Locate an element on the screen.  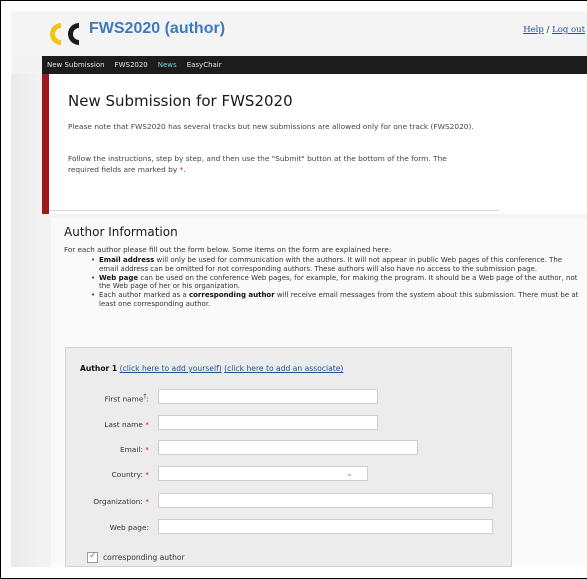
first-name-field is located at coordinates (268, 396).